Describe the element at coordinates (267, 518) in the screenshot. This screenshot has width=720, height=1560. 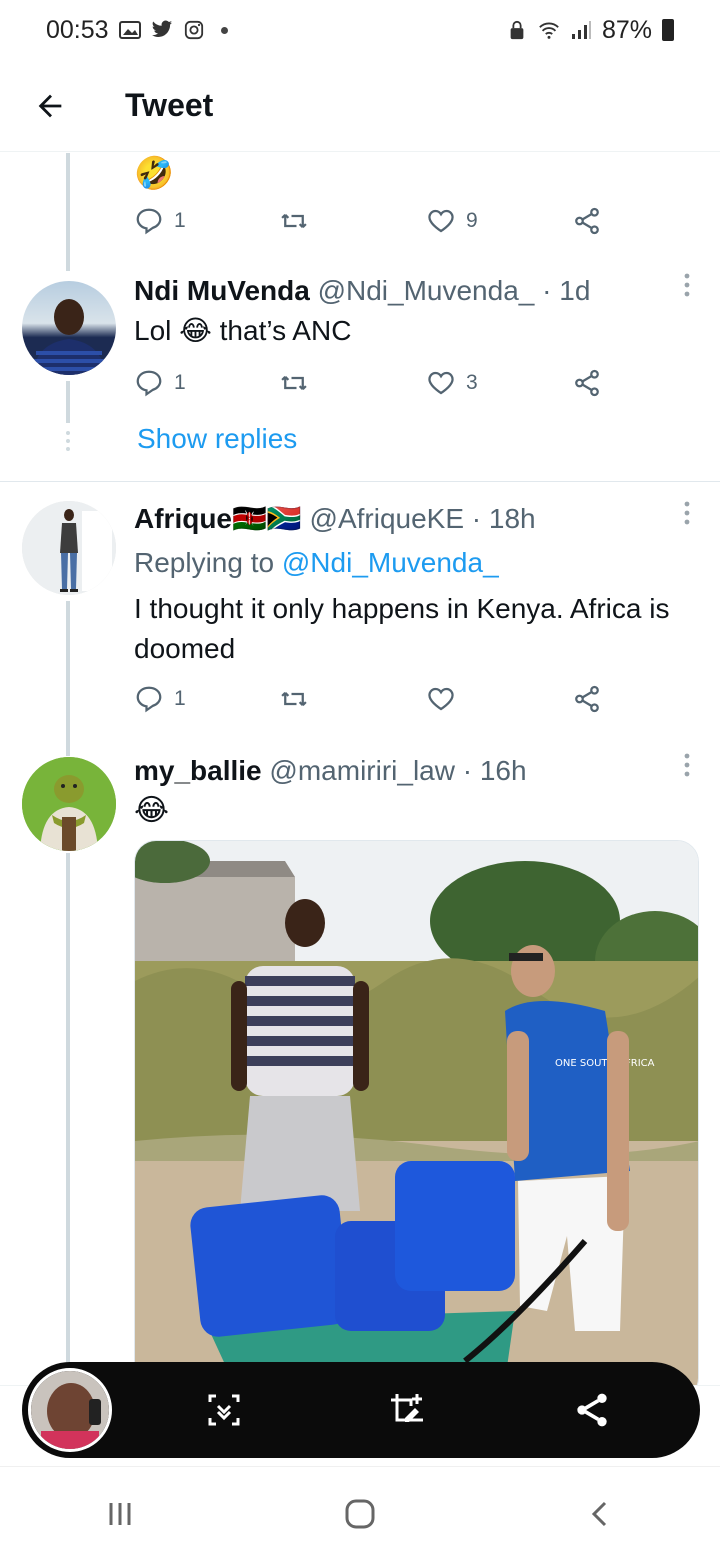
I see `flag-emoji: 🇰🇪🇿🇦` at that location.